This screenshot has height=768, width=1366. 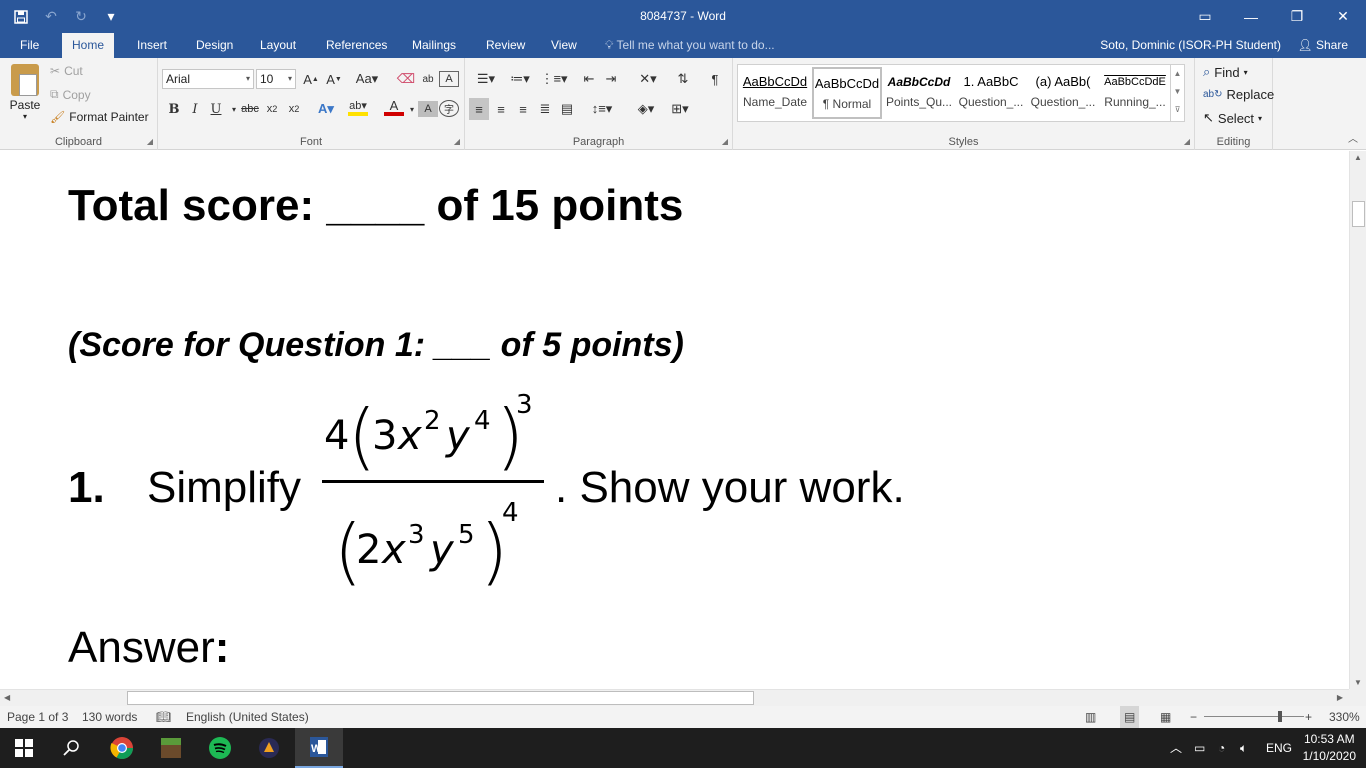 What do you see at coordinates (1357, 420) in the screenshot?
I see `vertical-scrollbar: ▲ ▼` at bounding box center [1357, 420].